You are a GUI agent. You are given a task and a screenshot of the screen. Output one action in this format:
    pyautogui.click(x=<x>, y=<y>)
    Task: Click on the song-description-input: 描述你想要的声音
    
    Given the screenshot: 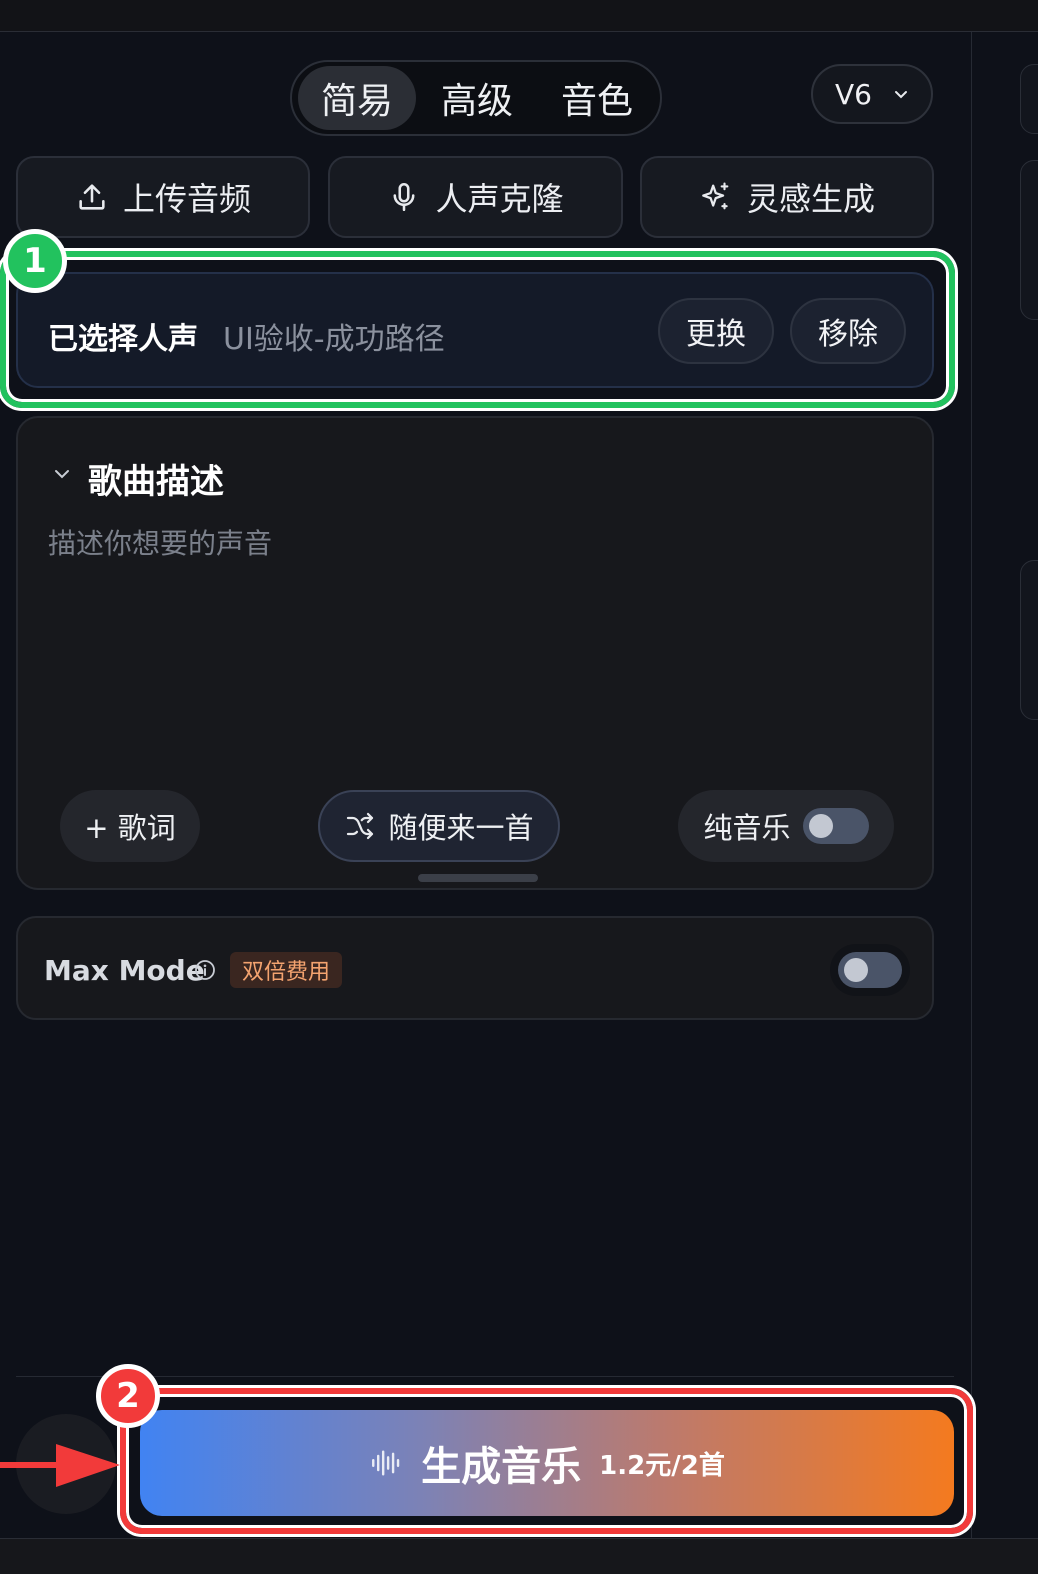 What is the action you would take?
    pyautogui.click(x=160, y=542)
    